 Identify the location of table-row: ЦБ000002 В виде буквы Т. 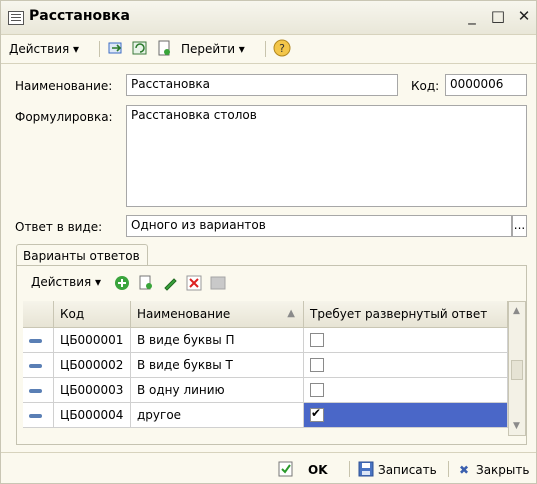
(265, 365).